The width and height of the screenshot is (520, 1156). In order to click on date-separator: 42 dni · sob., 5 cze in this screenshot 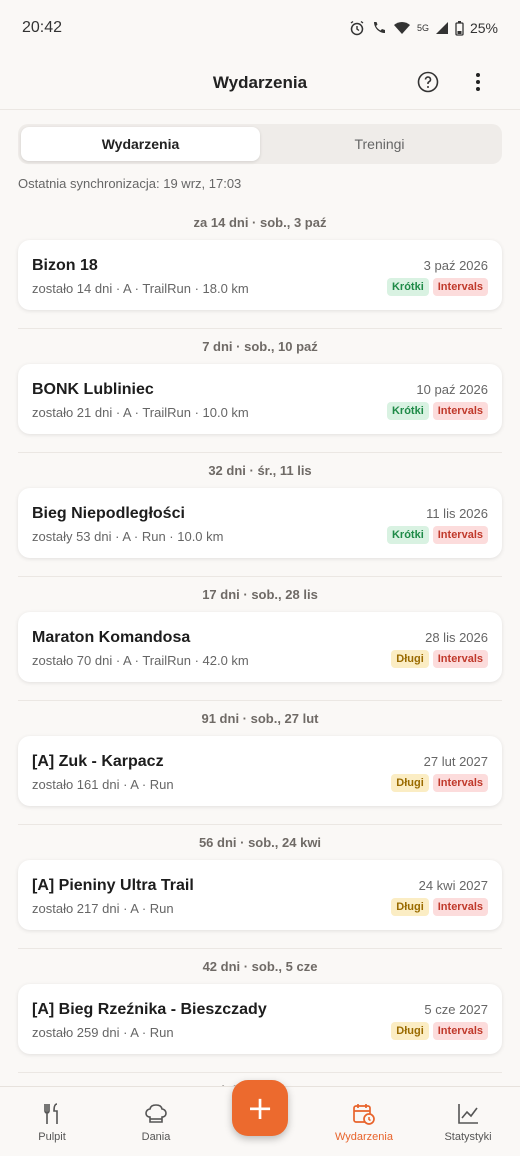, I will do `click(260, 966)`.